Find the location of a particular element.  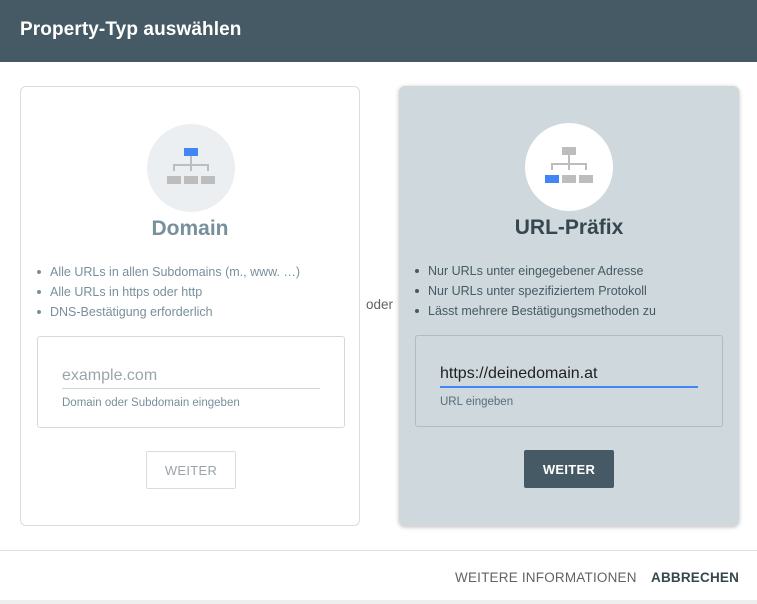

footer-divider is located at coordinates (378, 550).